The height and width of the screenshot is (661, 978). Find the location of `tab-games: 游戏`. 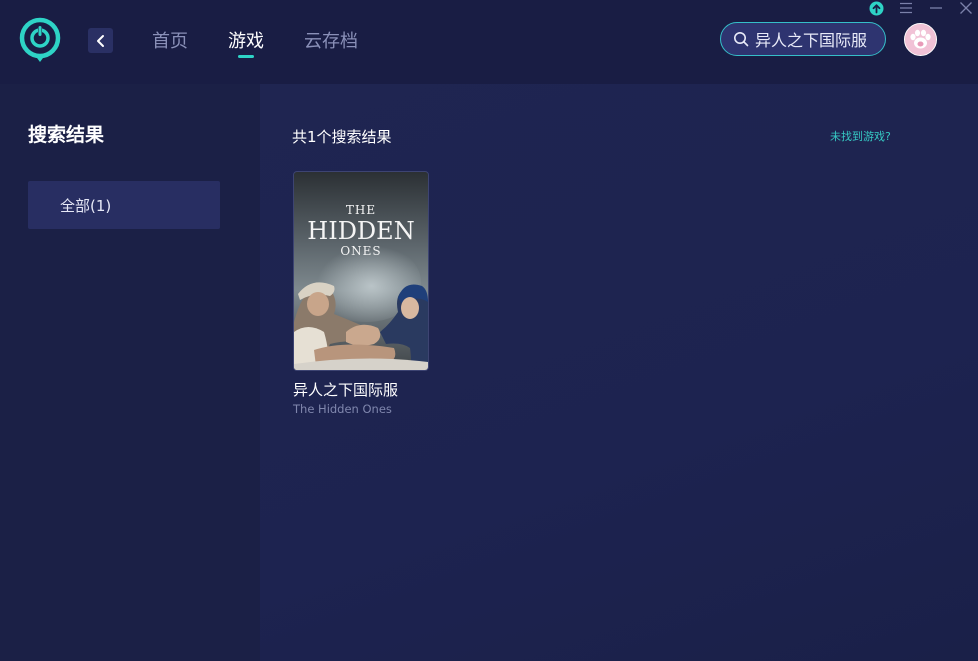

tab-games: 游戏 is located at coordinates (246, 42).